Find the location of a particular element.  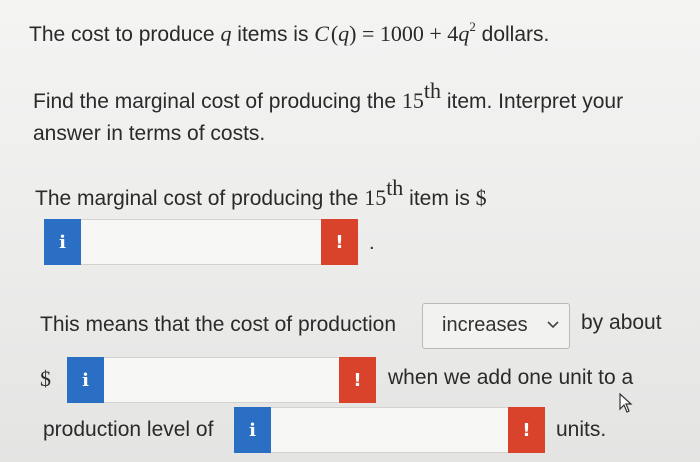

add-unit-label: when we add one unit to a is located at coordinates (511, 377).